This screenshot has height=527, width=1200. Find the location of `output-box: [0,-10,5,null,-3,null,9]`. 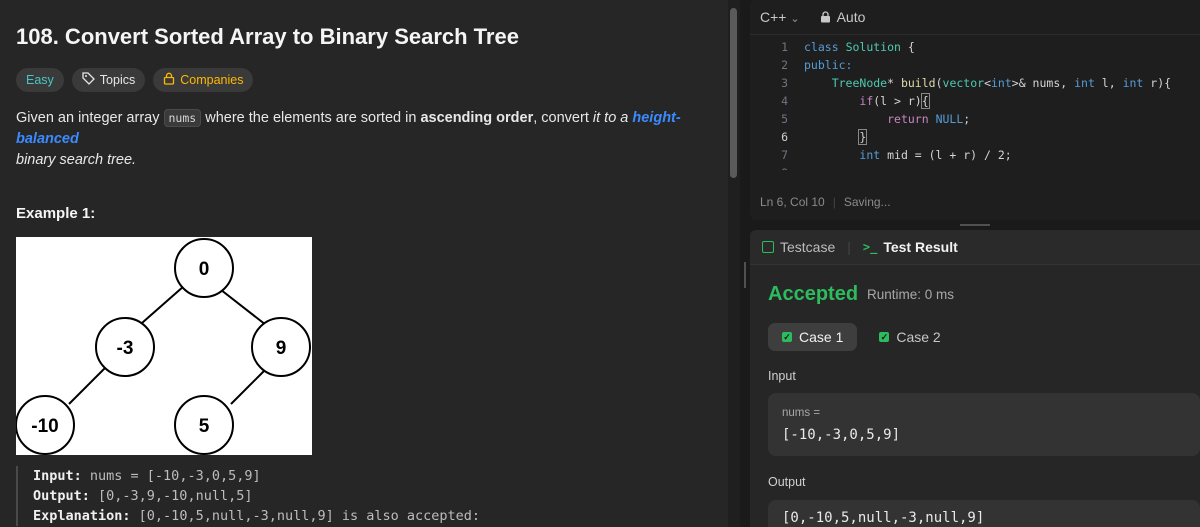

output-box: [0,-10,5,null,-3,null,9] is located at coordinates (984, 513).